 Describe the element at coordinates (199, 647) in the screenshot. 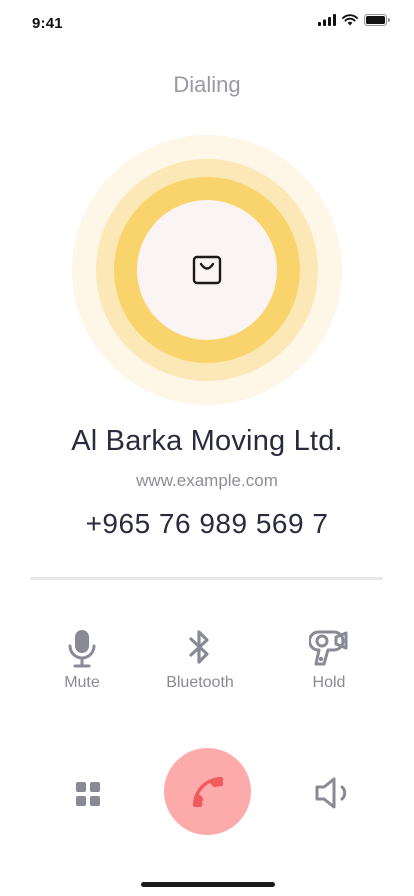

I see `bluetooth-icon` at that location.